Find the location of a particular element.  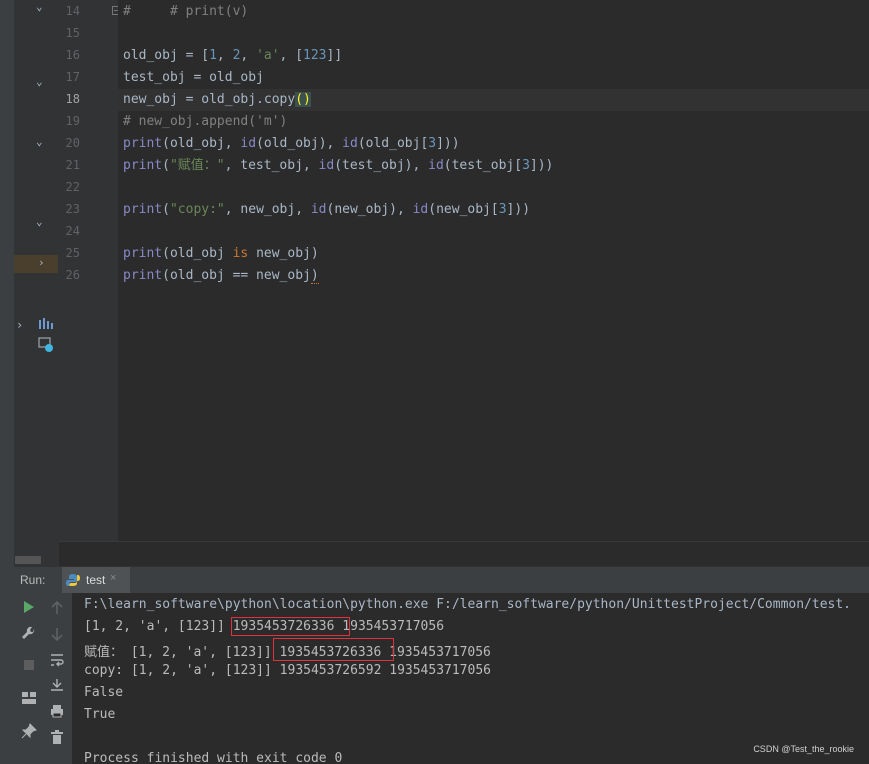

scroll-thumb is located at coordinates (28, 560).